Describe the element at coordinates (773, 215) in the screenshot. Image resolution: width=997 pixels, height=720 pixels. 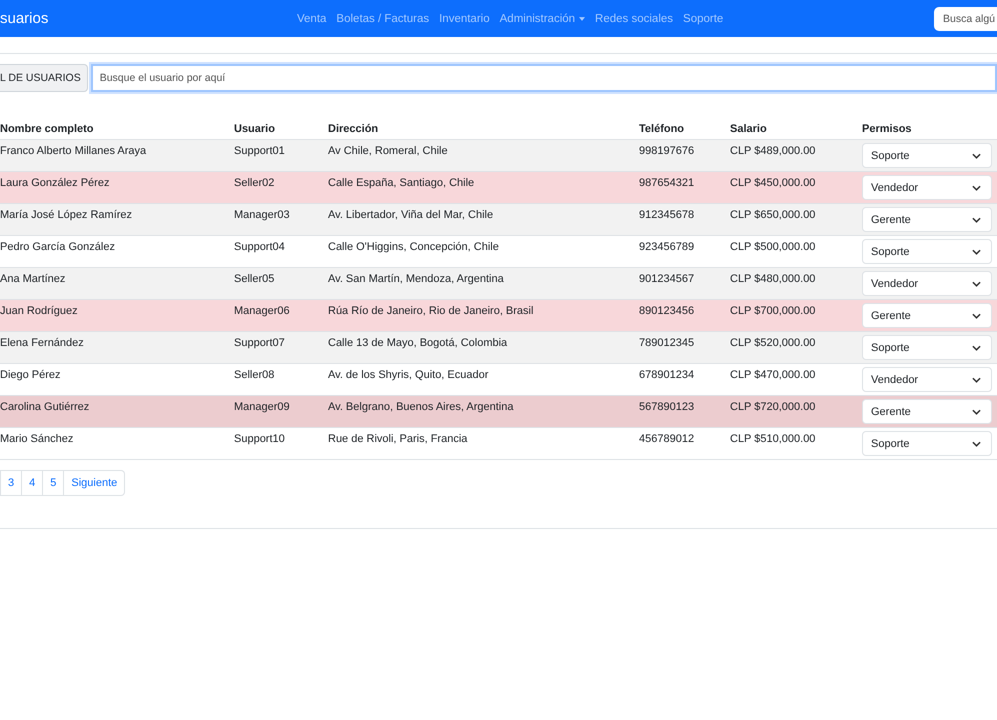
I see `table-cell: CLP $650,000.00` at that location.